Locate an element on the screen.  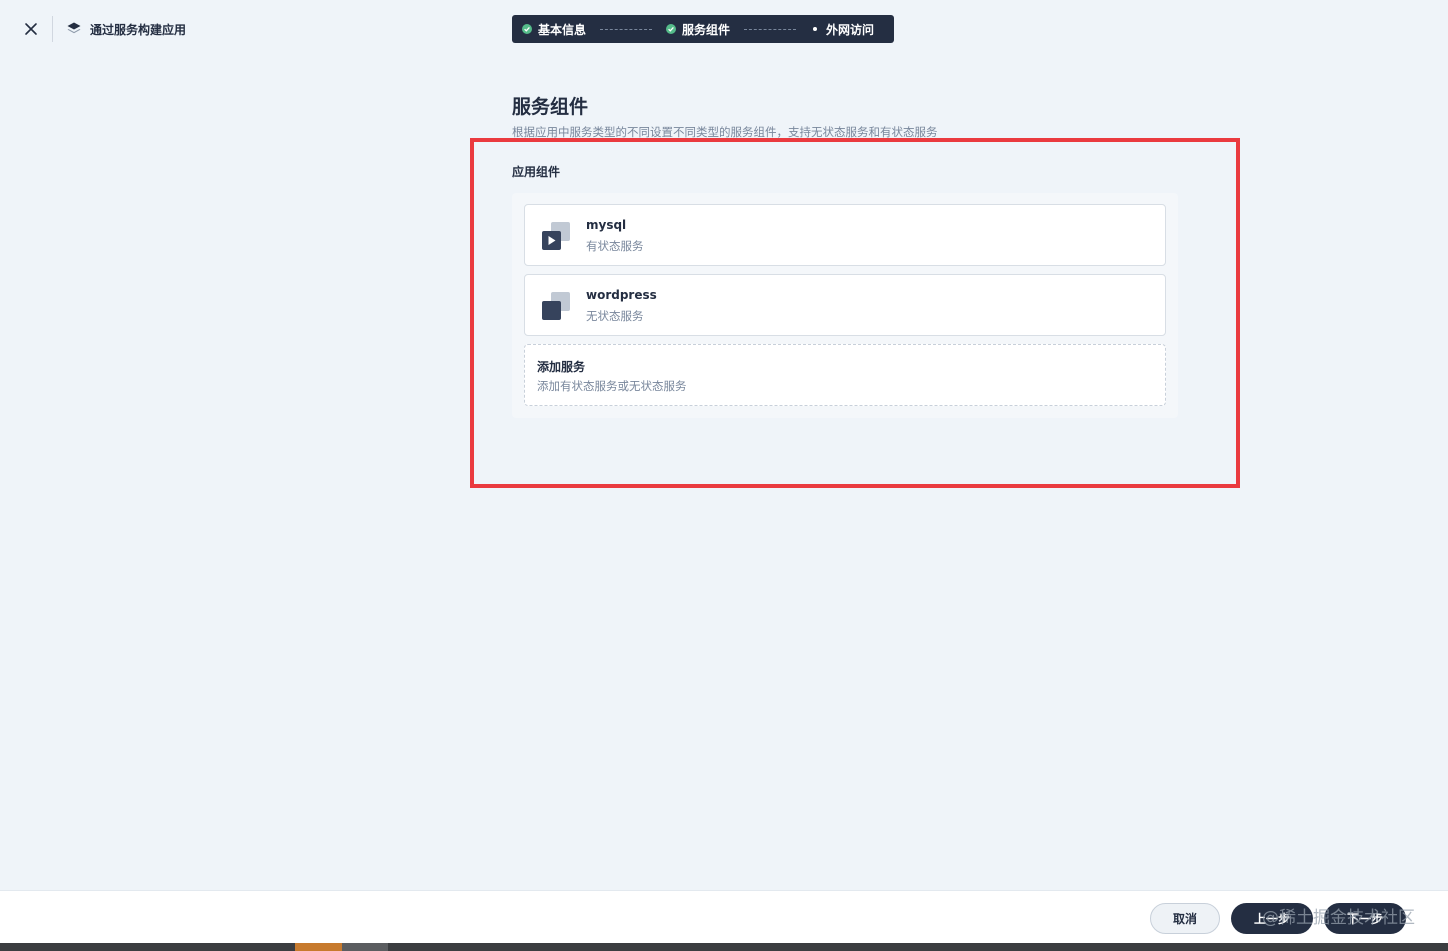
wizard-stepper: 基本信息 服务组件 外网访问 is located at coordinates (703, 29).